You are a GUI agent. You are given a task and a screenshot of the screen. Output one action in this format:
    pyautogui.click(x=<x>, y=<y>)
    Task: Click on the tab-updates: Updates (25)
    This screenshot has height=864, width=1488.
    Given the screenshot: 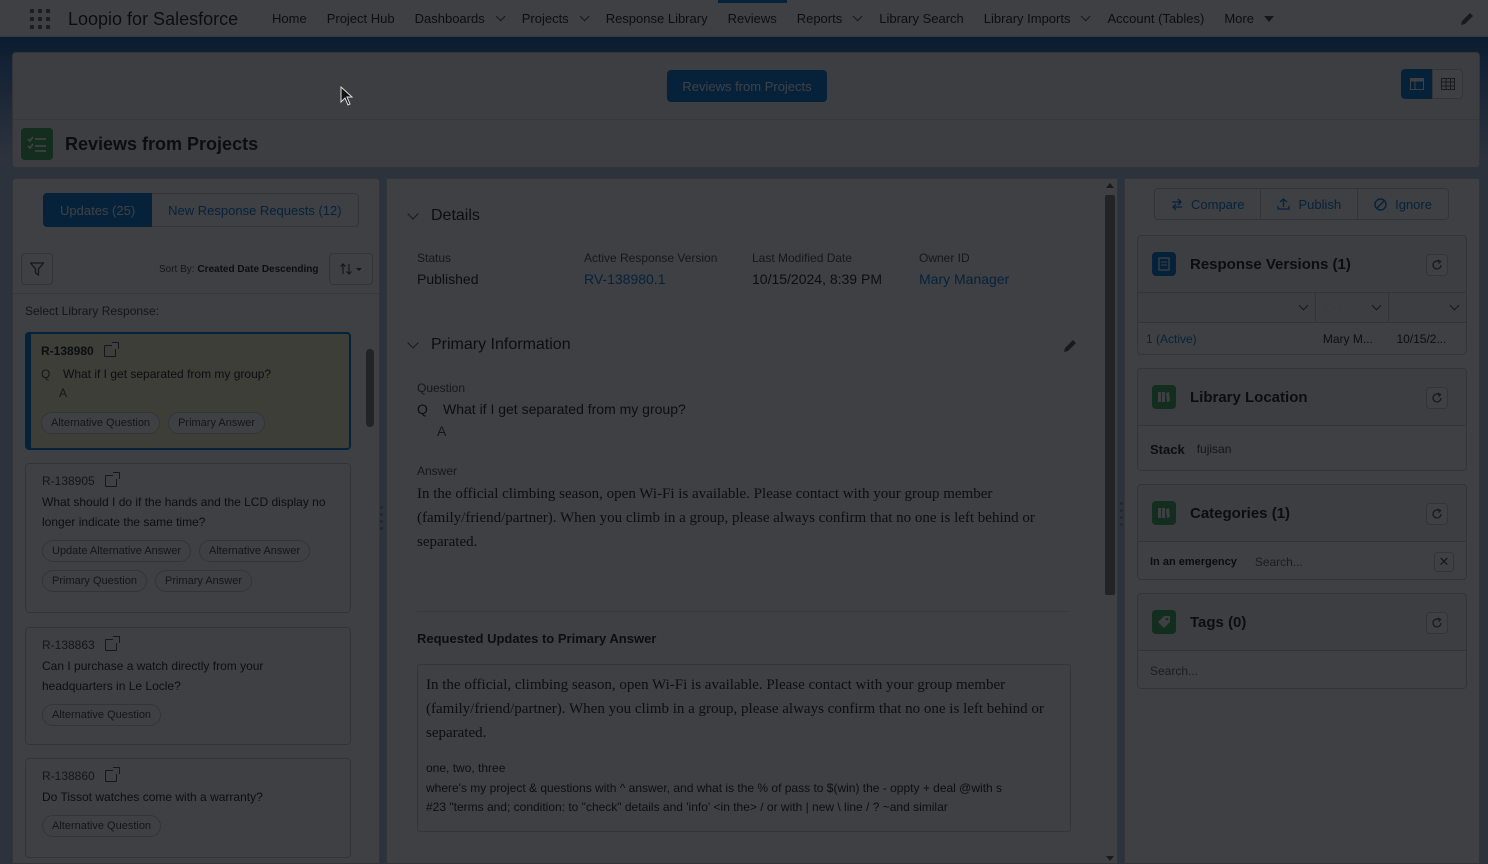 What is the action you would take?
    pyautogui.click(x=98, y=210)
    